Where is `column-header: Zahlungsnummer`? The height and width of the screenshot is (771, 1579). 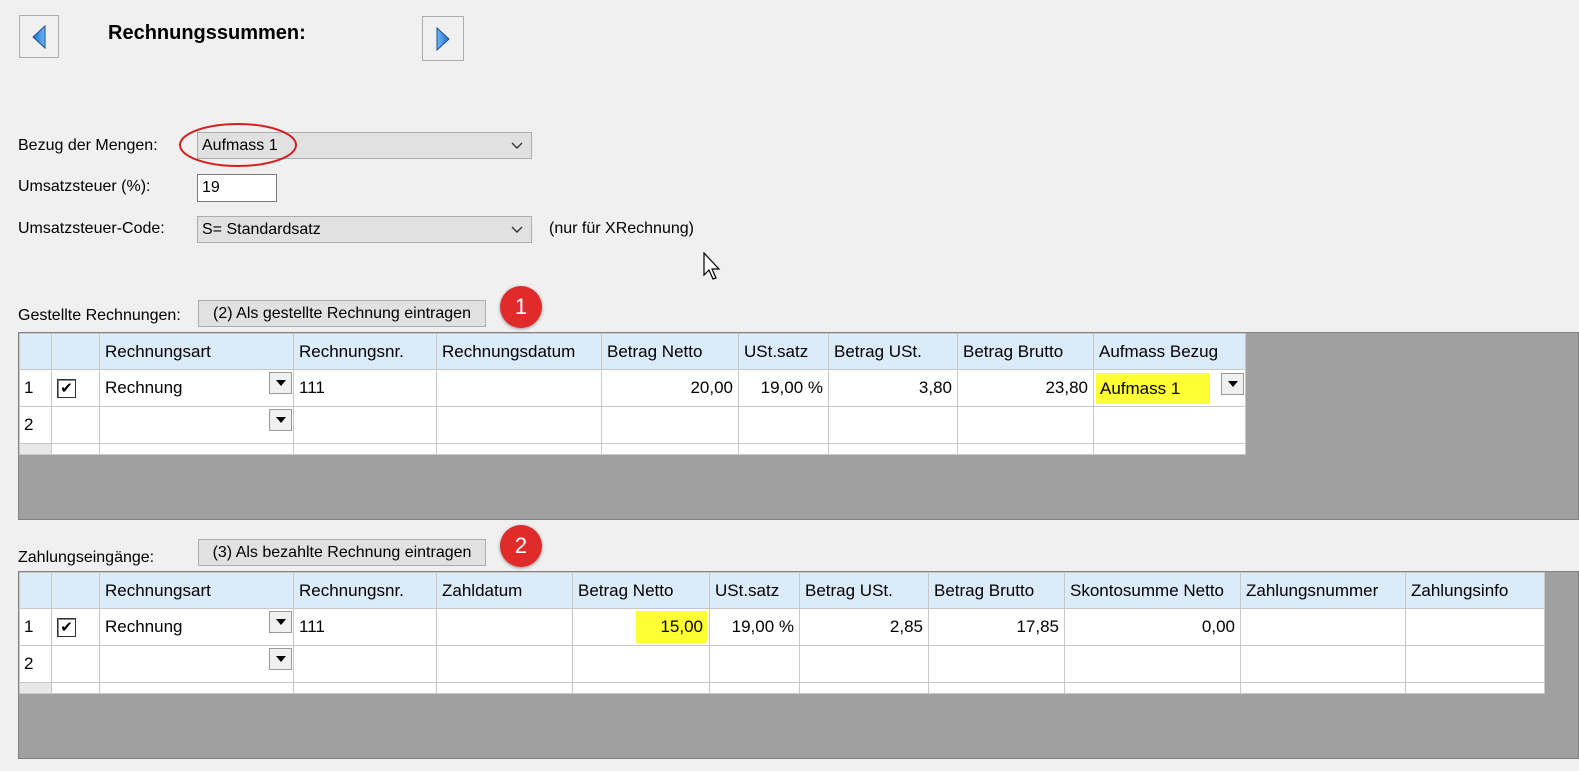
column-header: Zahlungsnummer is located at coordinates (1323, 590).